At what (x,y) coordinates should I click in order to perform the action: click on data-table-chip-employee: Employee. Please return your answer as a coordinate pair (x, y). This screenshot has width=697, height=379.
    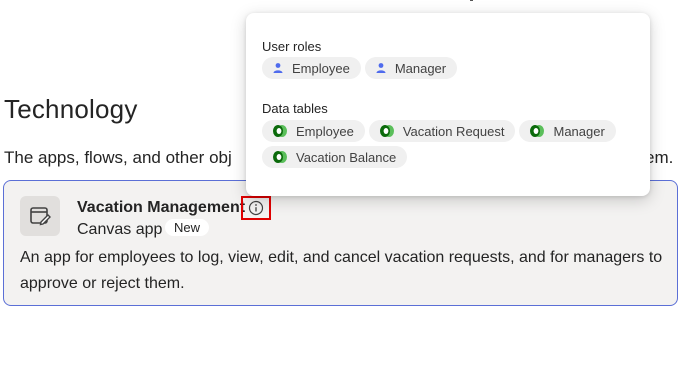
    Looking at the image, I should click on (313, 131).